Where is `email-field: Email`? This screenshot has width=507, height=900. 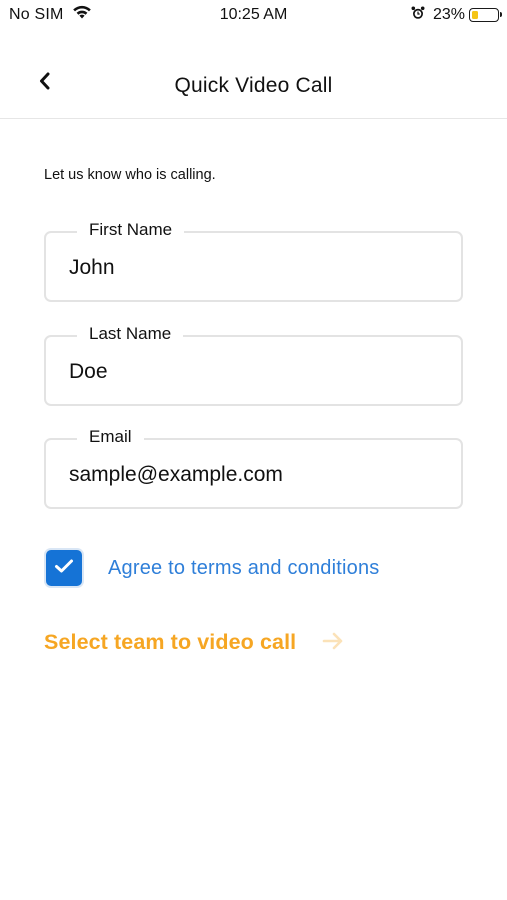 email-field: Email is located at coordinates (253, 467).